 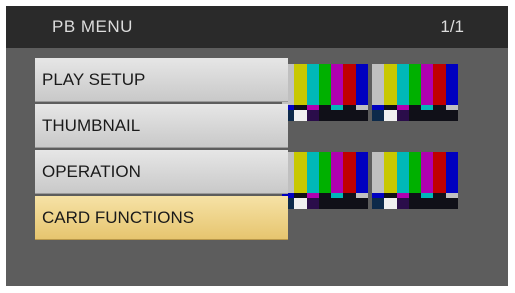 What do you see at coordinates (161, 126) in the screenshot?
I see `menu-item-thumbnail: THUMBNAIL` at bounding box center [161, 126].